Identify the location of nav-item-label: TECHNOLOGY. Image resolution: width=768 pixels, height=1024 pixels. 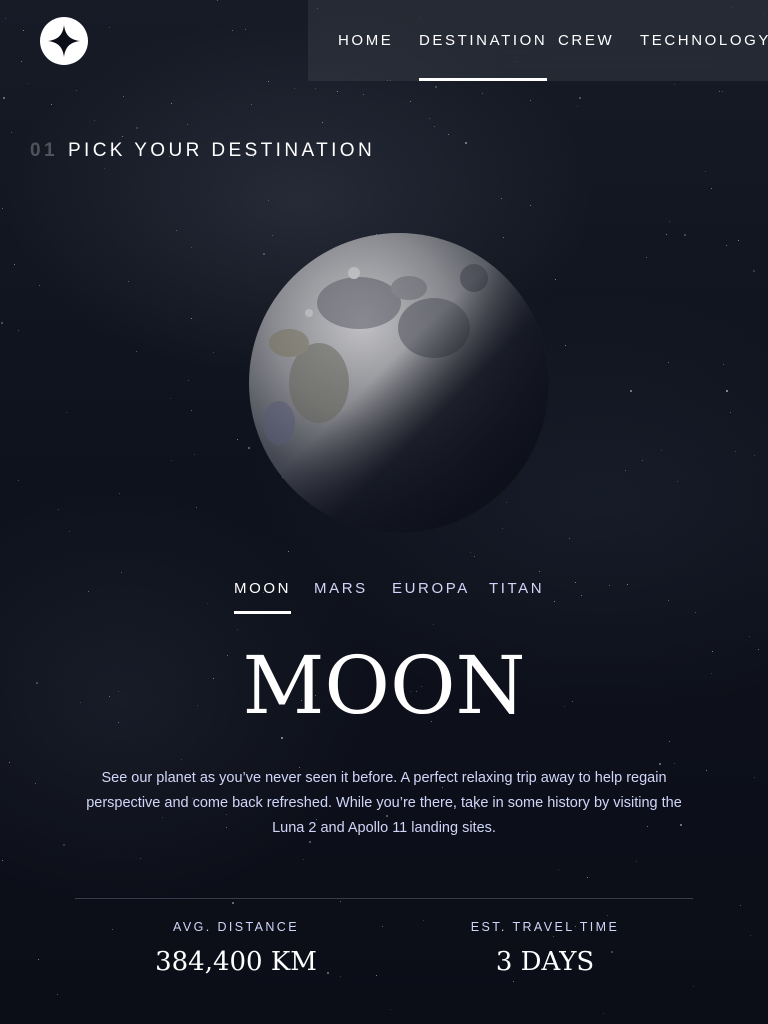
(704, 40).